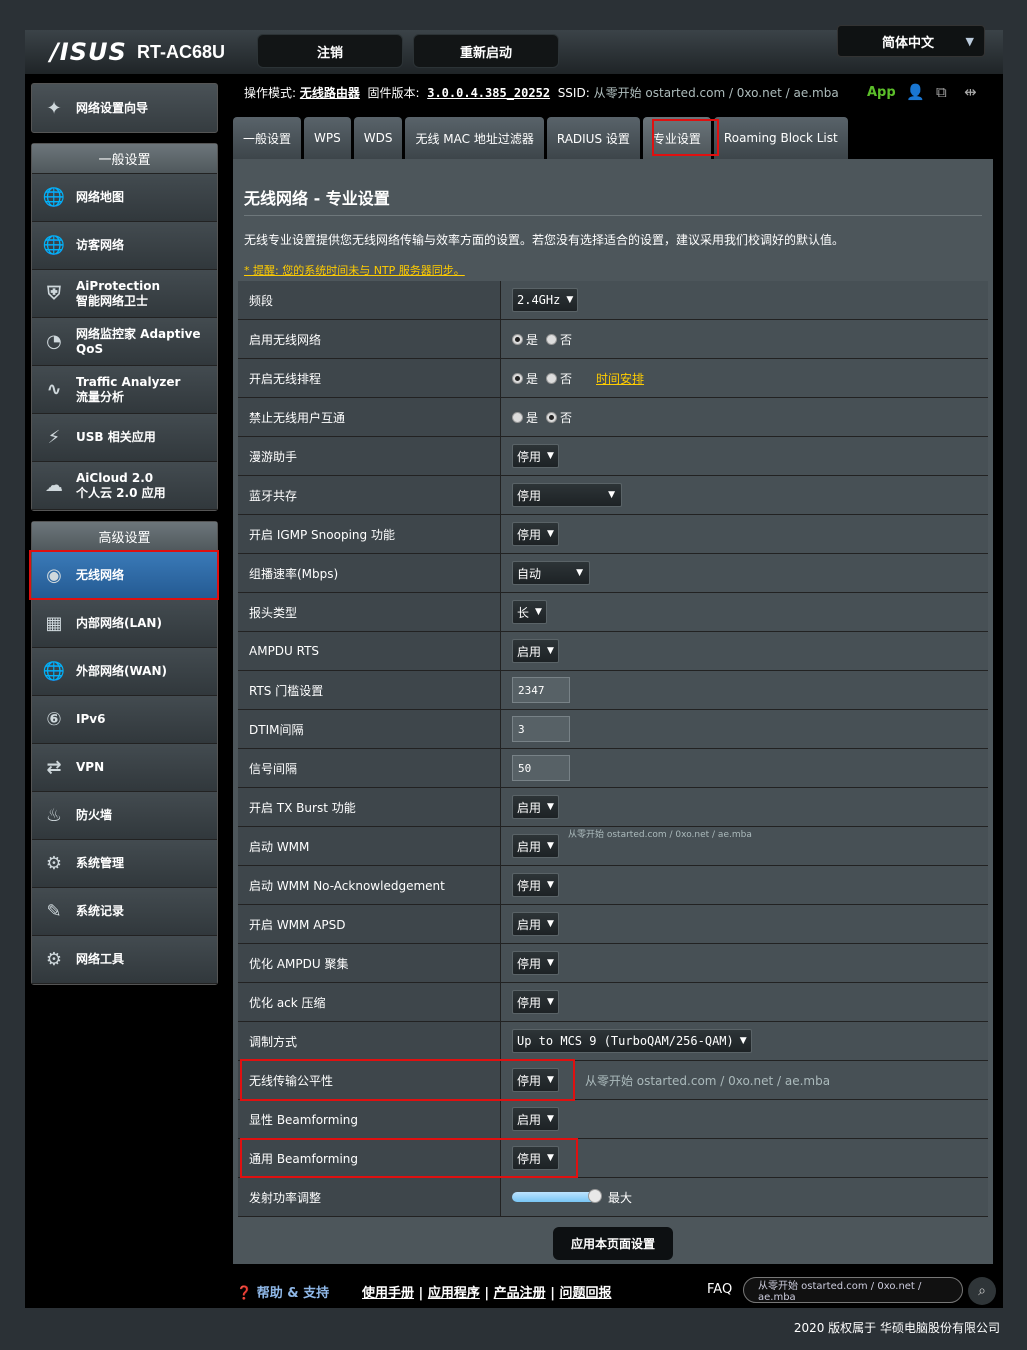 The height and width of the screenshot is (1350, 1027). What do you see at coordinates (541, 768) in the screenshot?
I see `setting-input: 50` at bounding box center [541, 768].